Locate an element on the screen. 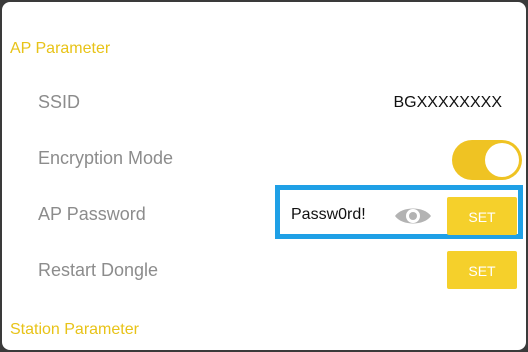 The width and height of the screenshot is (528, 352). eye-icon is located at coordinates (413, 216).